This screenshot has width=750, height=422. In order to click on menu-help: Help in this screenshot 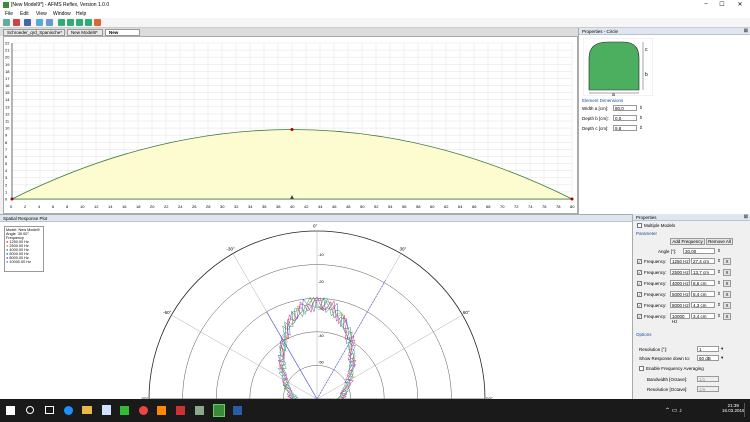, I will do `click(81, 14)`.